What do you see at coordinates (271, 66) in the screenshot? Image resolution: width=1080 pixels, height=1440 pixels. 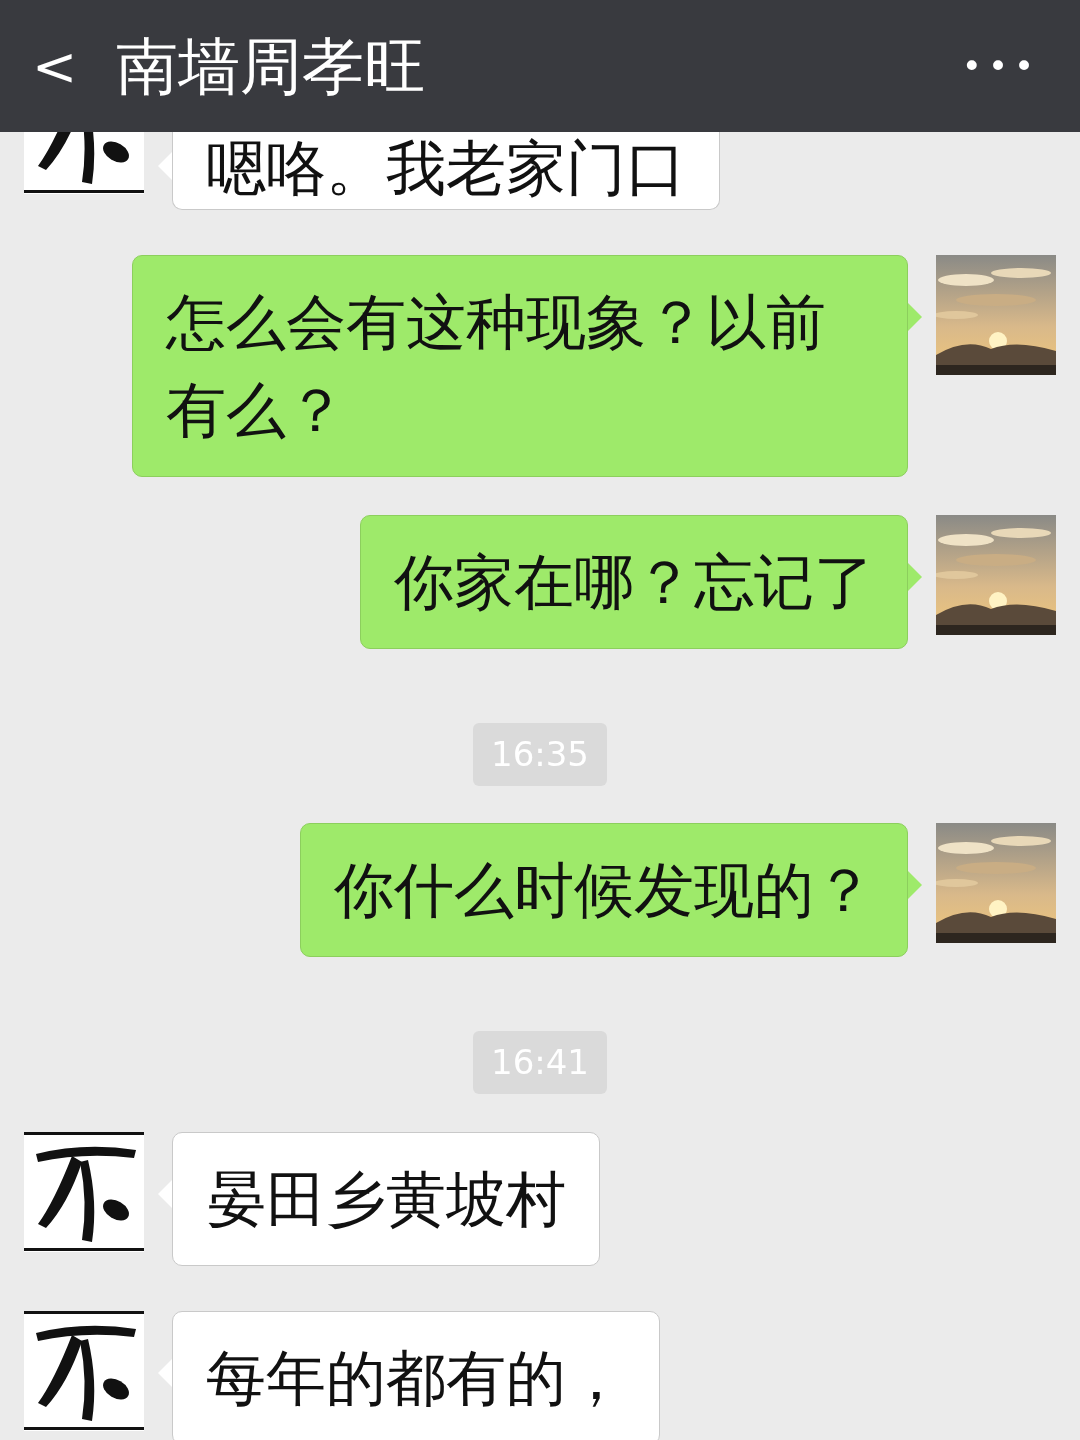 I see `chat-title: 南墙周孝旺` at bounding box center [271, 66].